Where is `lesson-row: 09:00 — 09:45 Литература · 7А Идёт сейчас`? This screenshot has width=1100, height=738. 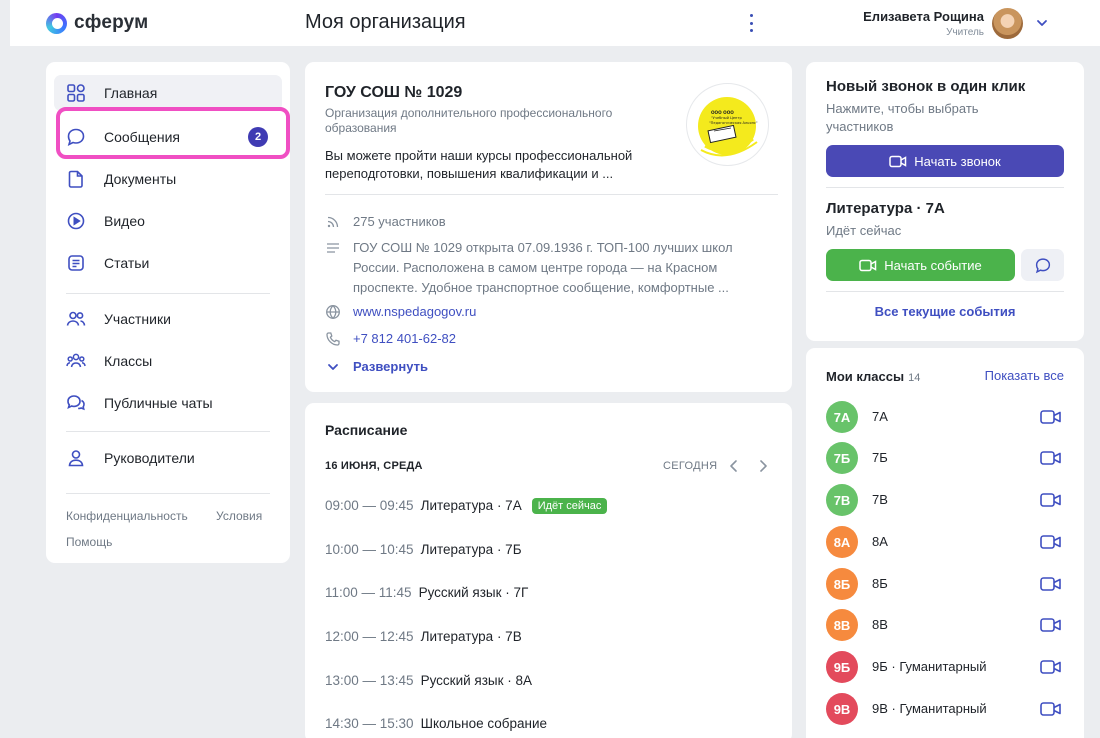 lesson-row: 09:00 — 09:45 Литература · 7А Идёт сейчас is located at coordinates (466, 506).